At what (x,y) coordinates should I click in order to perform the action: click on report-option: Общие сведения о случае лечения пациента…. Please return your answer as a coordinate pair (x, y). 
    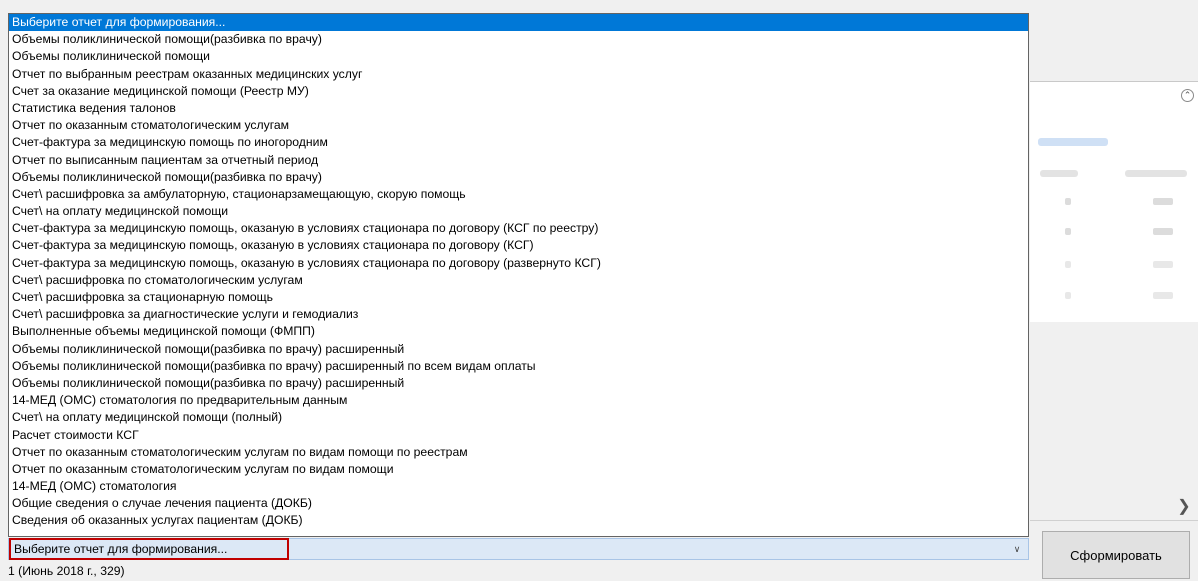
    Looking at the image, I should click on (518, 503).